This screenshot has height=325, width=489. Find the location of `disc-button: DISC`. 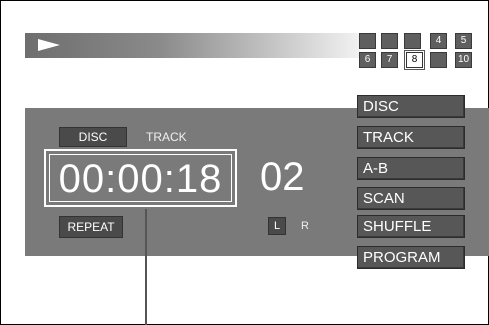

disc-button: DISC is located at coordinates (411, 106).